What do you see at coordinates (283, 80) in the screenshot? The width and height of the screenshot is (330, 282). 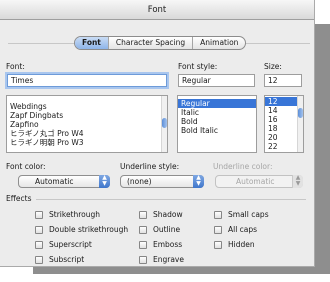 I see `size-field: 12` at bounding box center [283, 80].